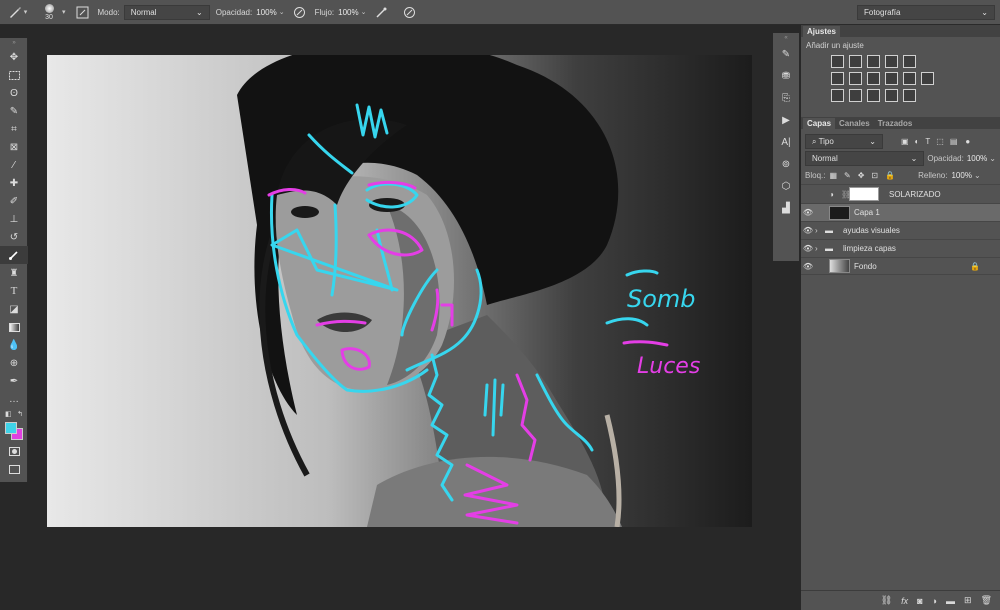 The image size is (1000, 610). Describe the element at coordinates (14, 201) in the screenshot. I see `brush-tool-icon: ✐` at that location.